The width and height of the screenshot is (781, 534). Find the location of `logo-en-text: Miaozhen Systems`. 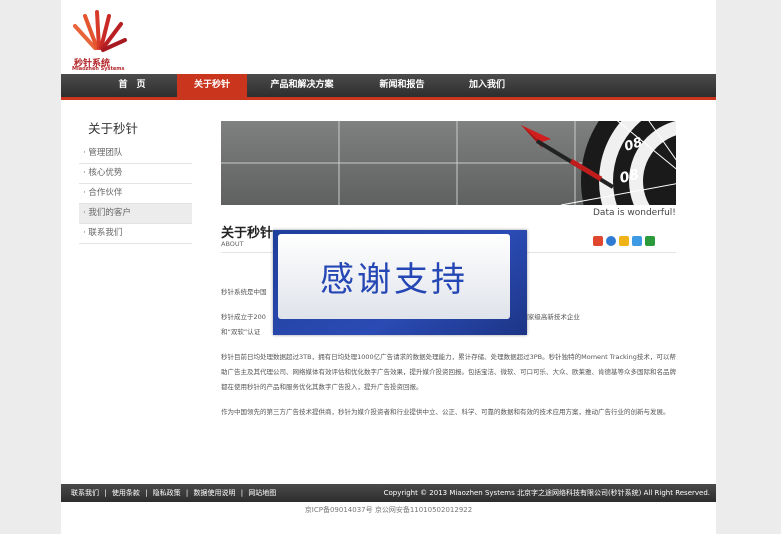

logo-en-text: Miaozhen Systems is located at coordinates (98, 69).